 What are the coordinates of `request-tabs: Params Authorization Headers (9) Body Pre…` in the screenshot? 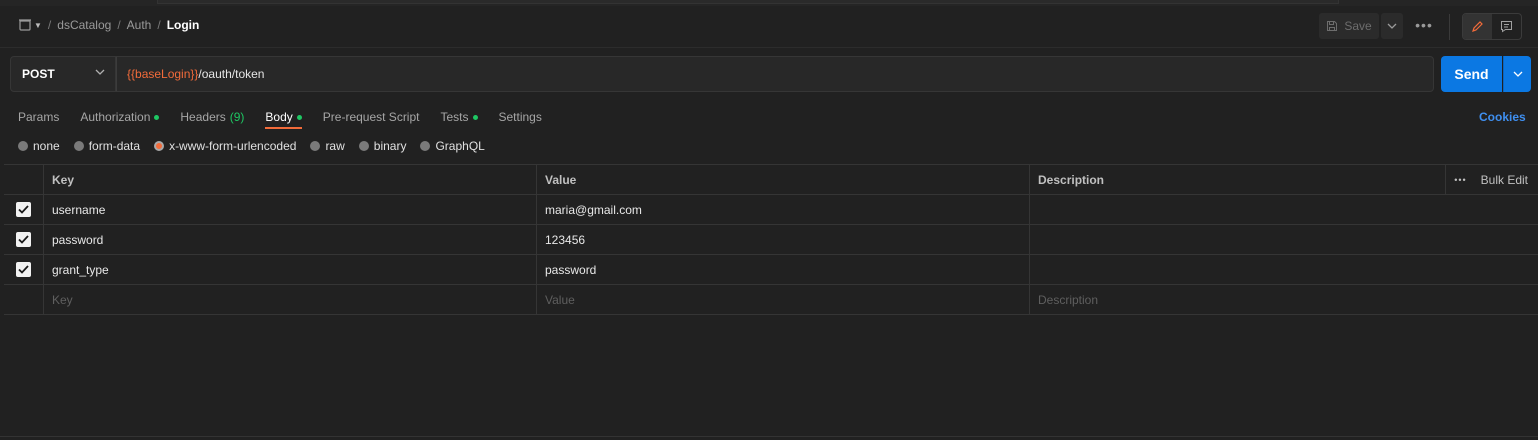 It's located at (280, 117).